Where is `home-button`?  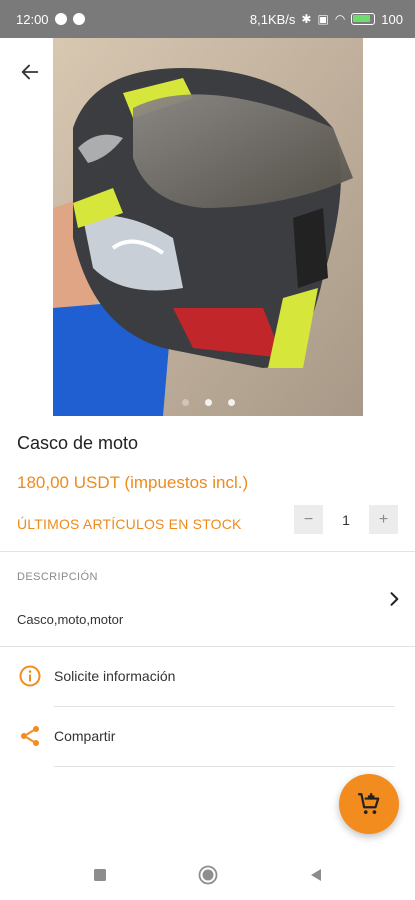
home-button is located at coordinates (208, 875).